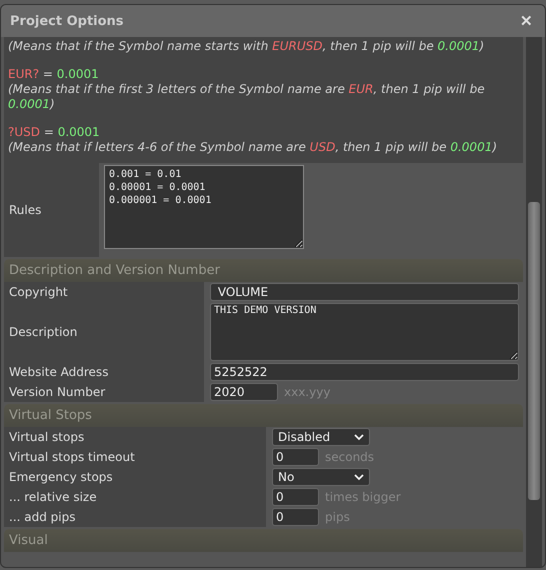 The height and width of the screenshot is (570, 546). I want to click on rule-explanation: (Means that if the first 3 letters of the Symbol name are EUR, then 1 pip will be 0.0001), so click(247, 97).